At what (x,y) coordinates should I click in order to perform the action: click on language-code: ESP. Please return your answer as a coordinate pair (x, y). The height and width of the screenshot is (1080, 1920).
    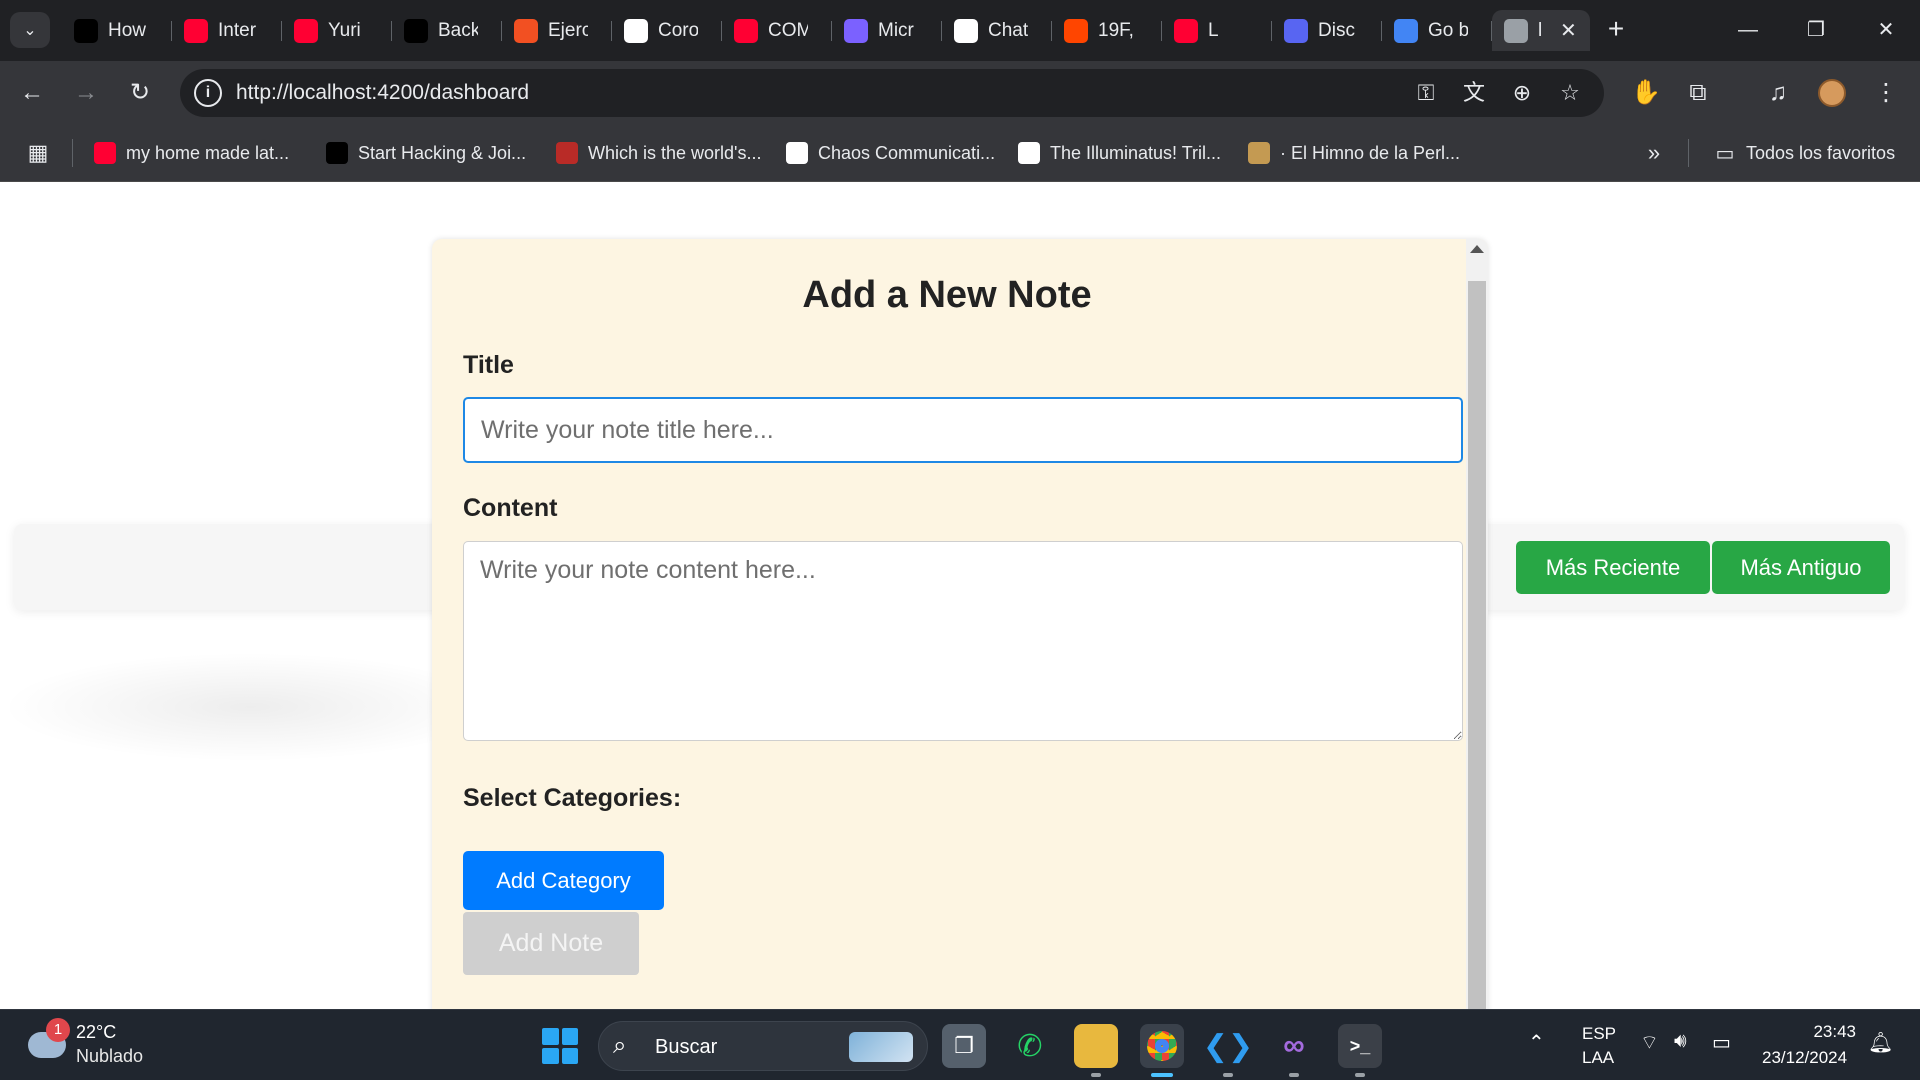
    Looking at the image, I should click on (1599, 1034).